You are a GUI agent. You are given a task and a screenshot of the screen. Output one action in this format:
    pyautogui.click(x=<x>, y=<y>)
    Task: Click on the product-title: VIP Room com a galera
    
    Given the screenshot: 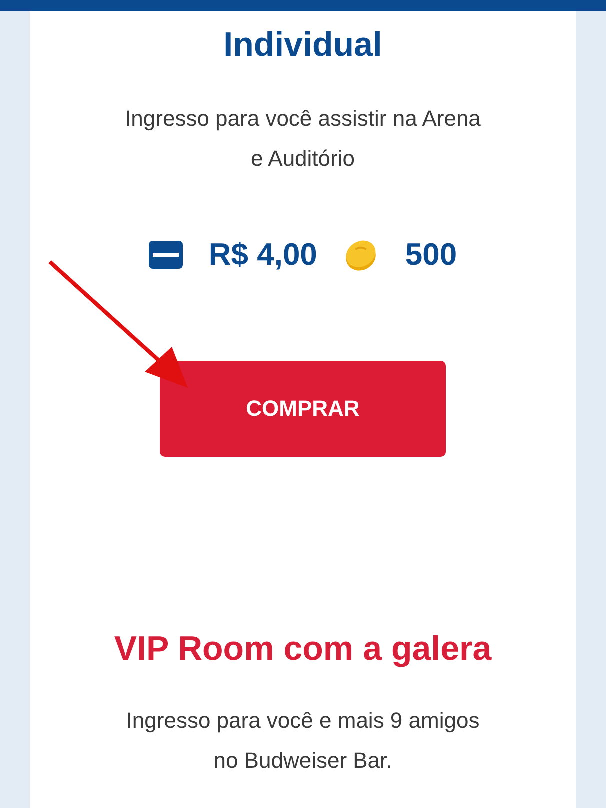 What is the action you would take?
    pyautogui.click(x=303, y=649)
    